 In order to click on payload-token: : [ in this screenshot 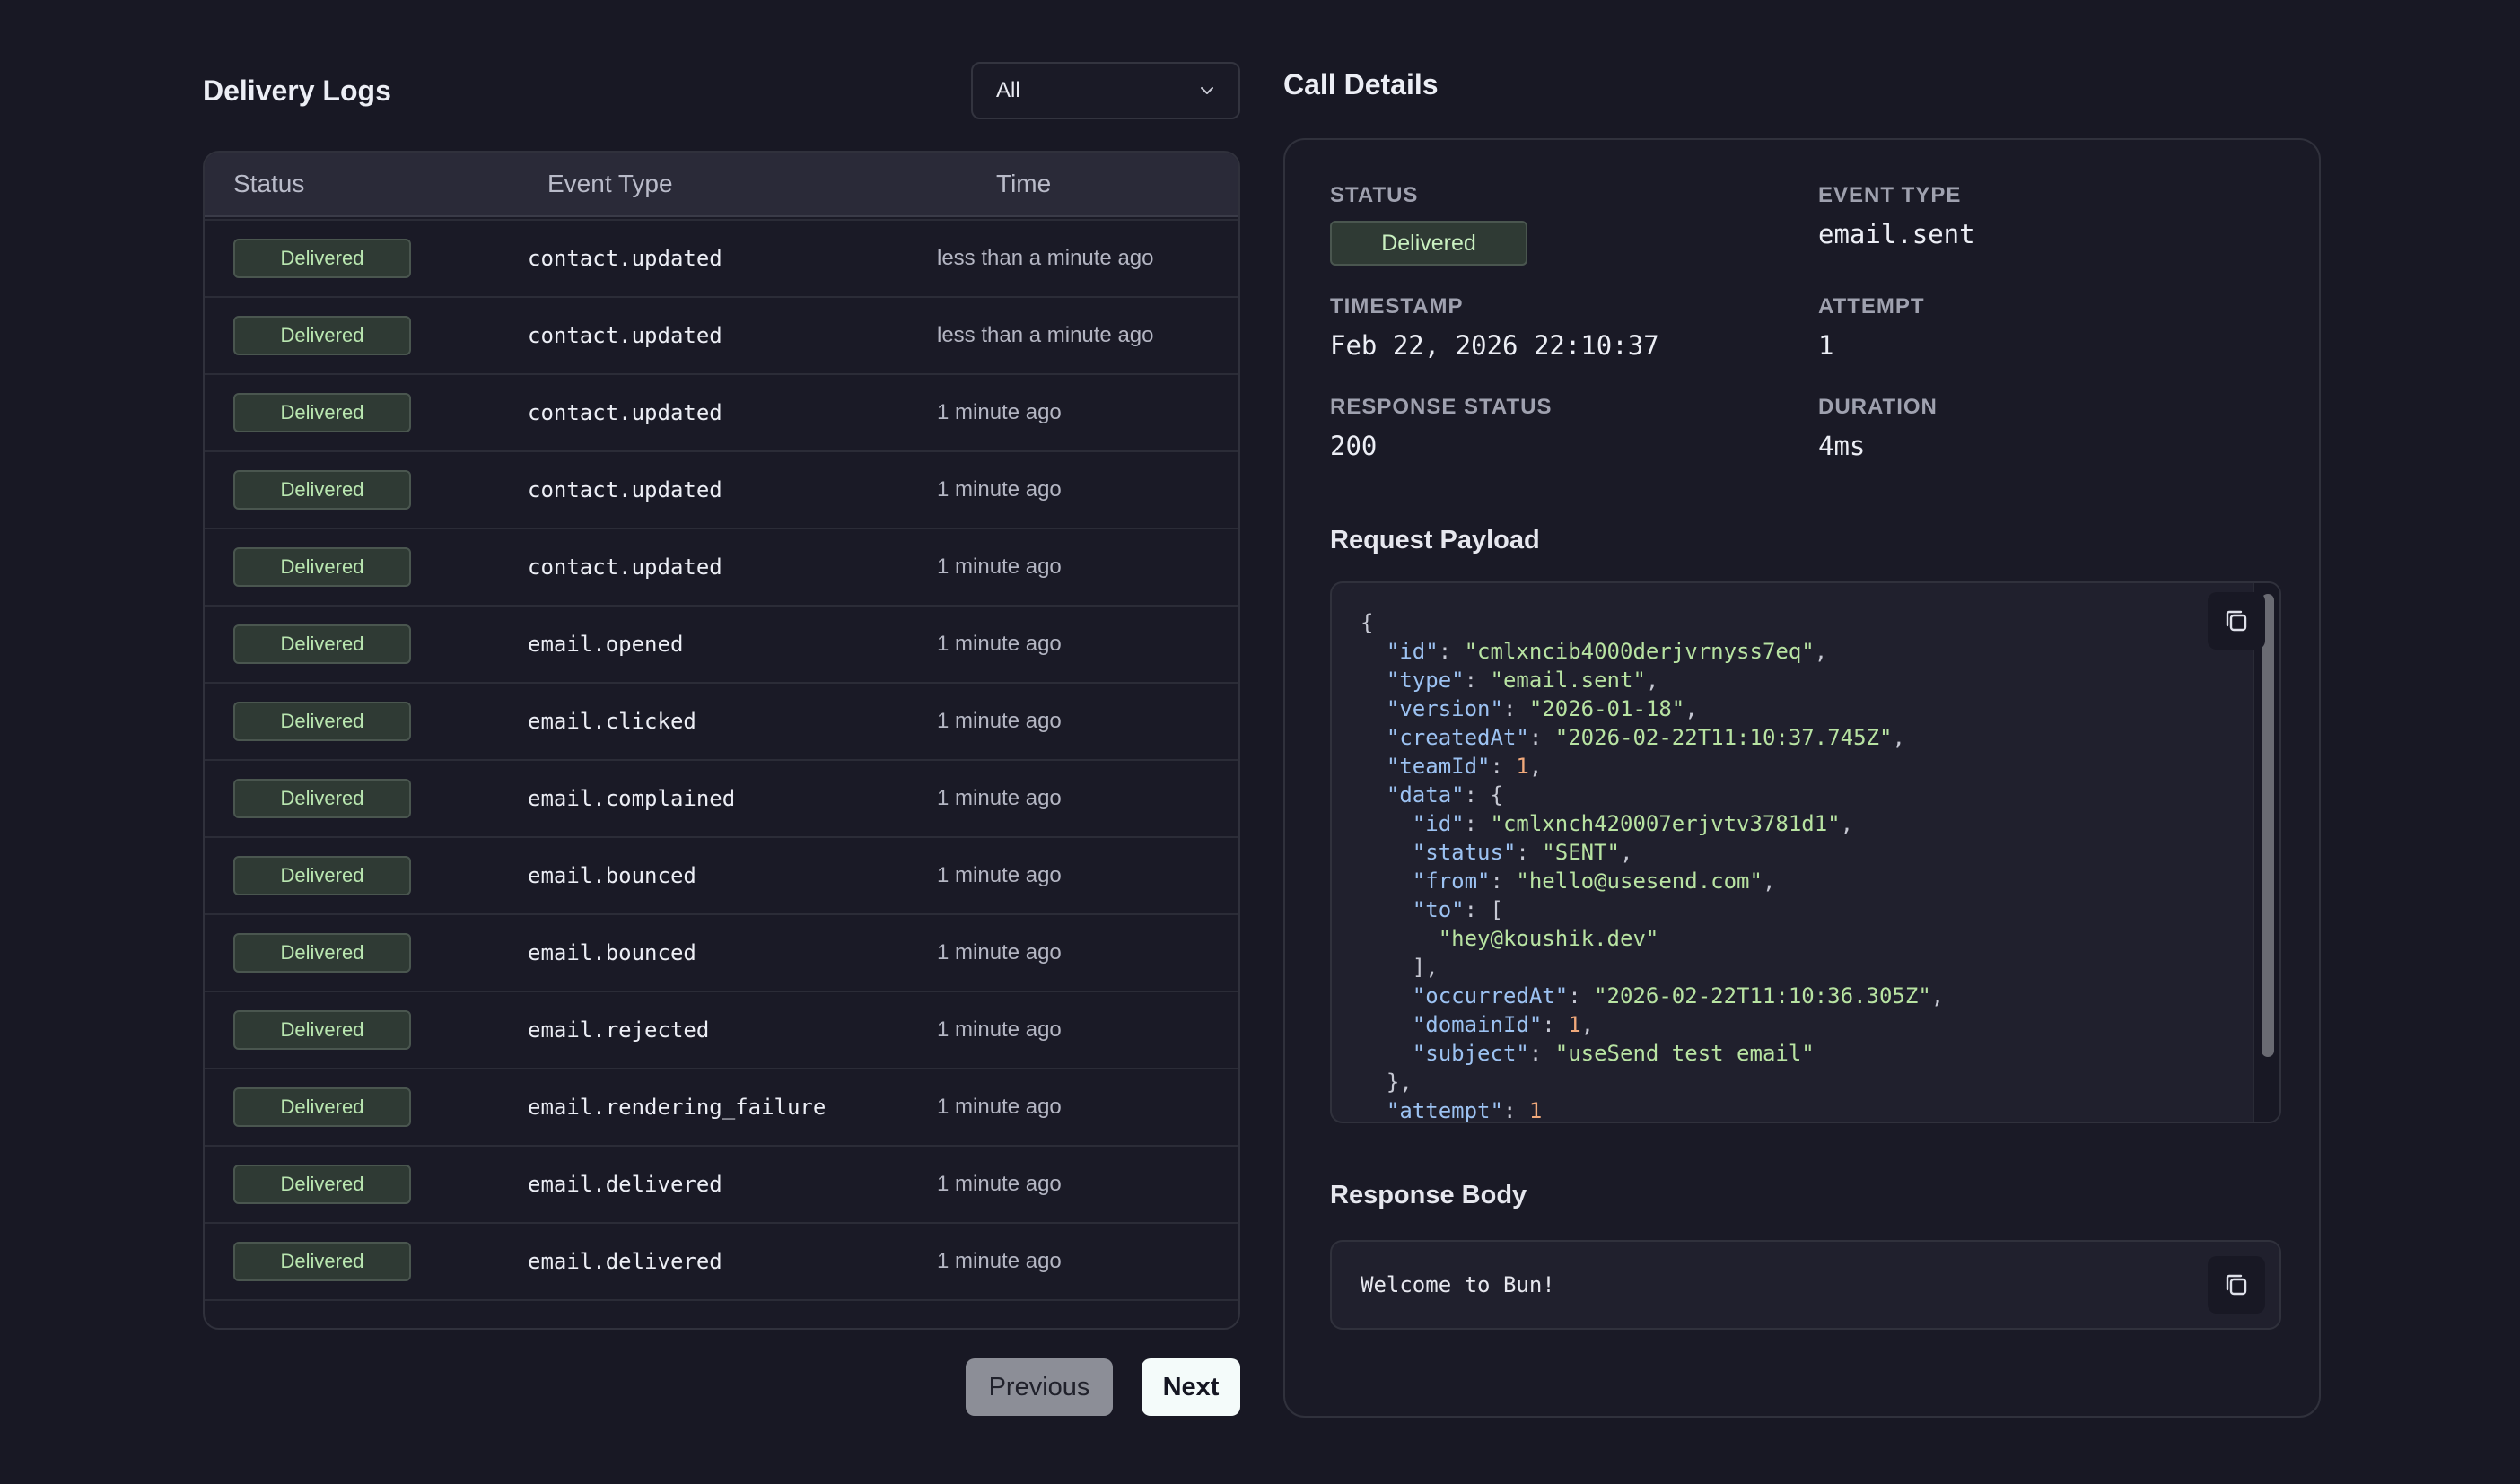, I will do `click(1483, 910)`.